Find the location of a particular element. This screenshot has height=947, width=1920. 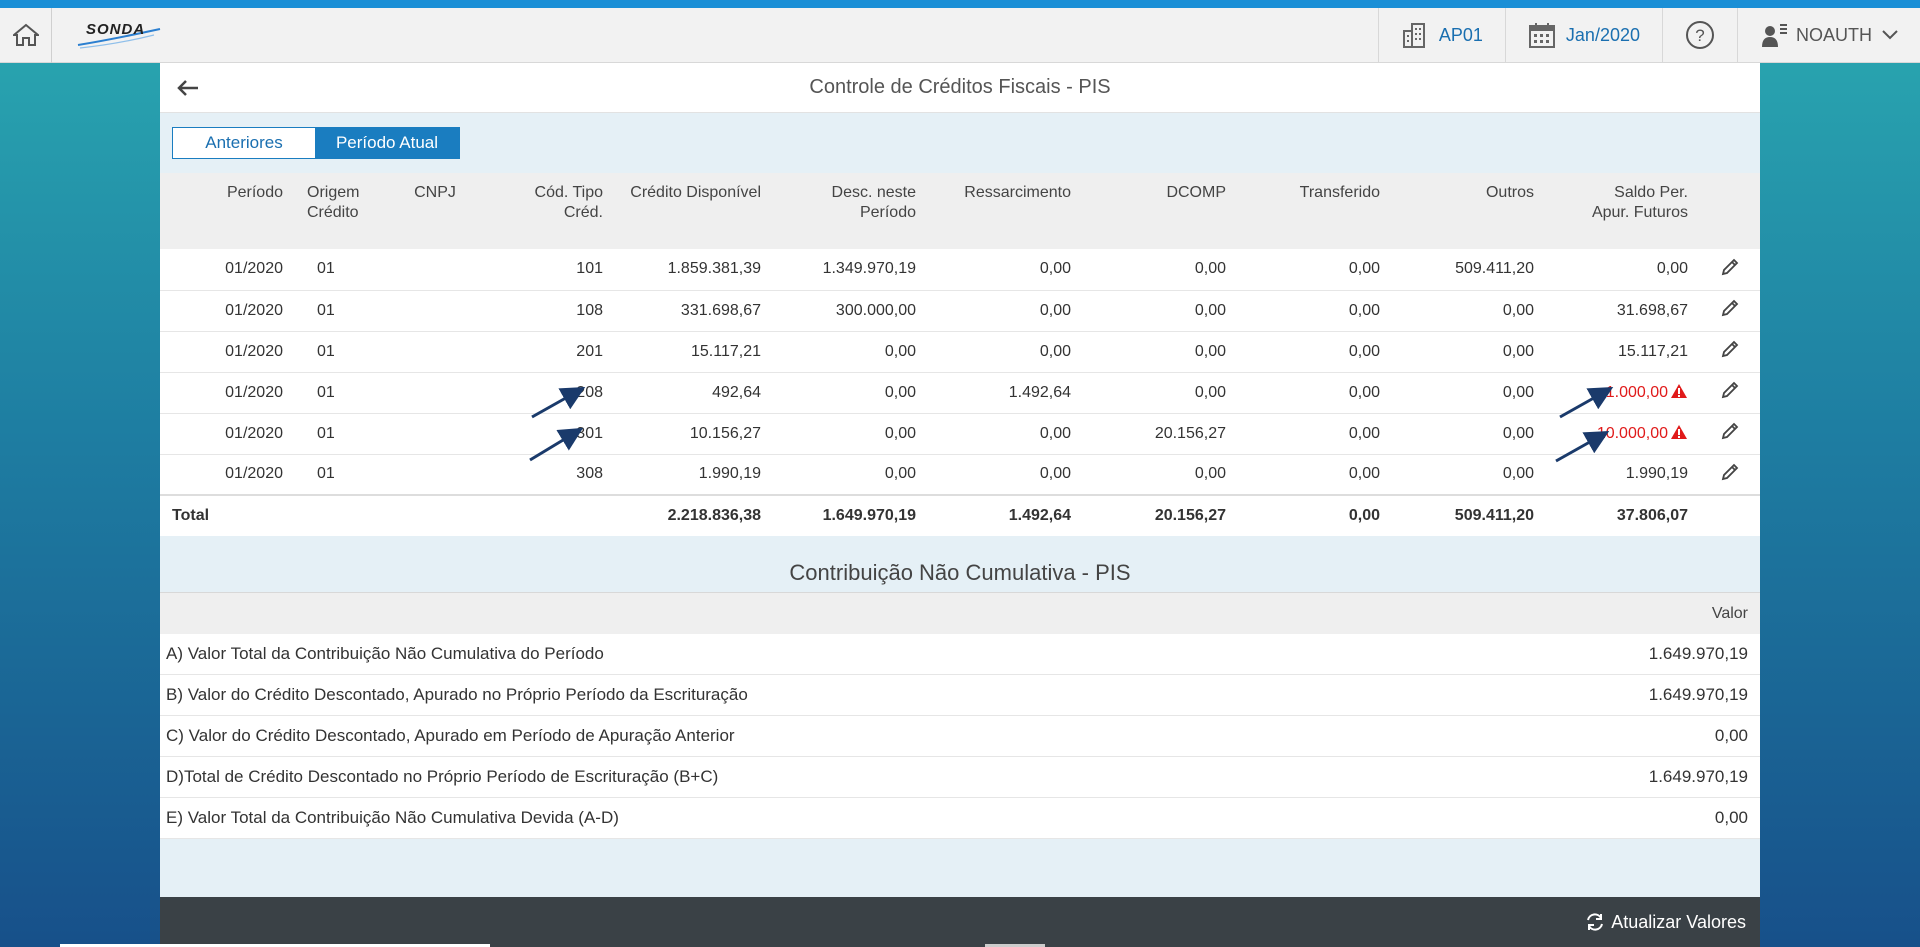

cell-desc-value: 1.349.970,19 is located at coordinates (869, 269).